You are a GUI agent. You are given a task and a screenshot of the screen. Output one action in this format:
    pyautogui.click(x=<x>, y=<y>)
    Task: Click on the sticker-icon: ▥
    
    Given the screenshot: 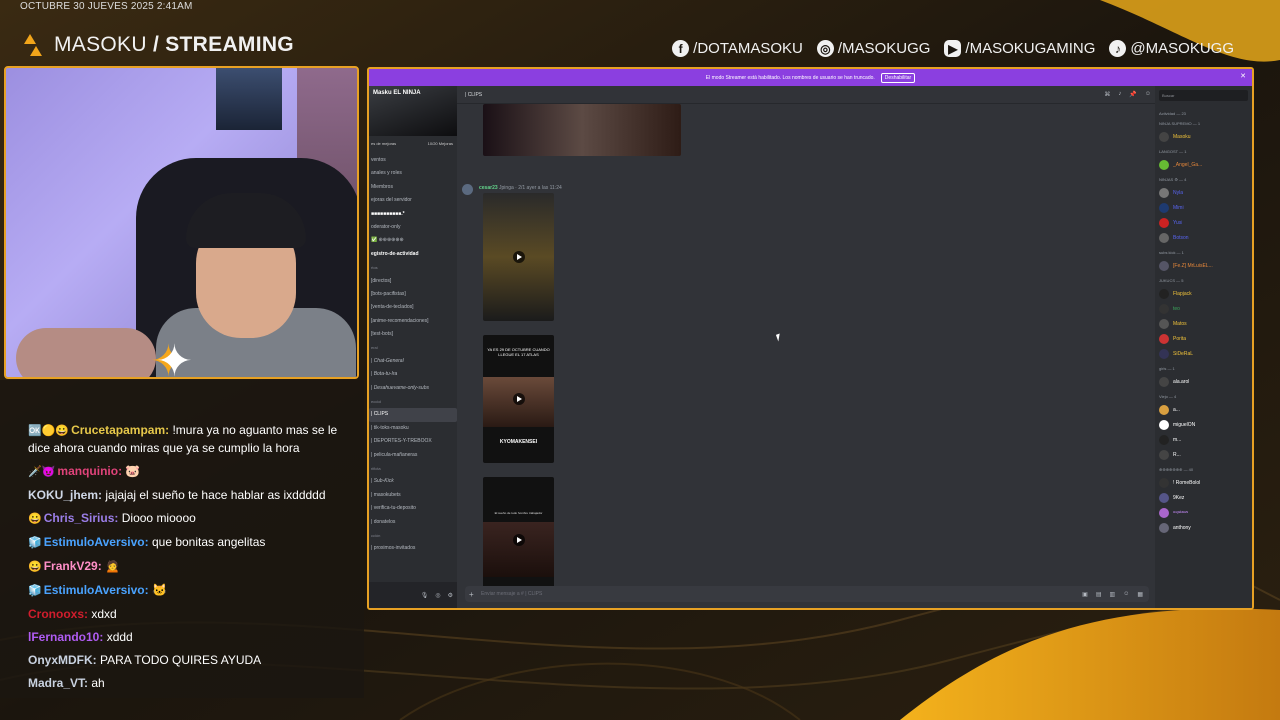 What is the action you would take?
    pyautogui.click(x=1113, y=594)
    